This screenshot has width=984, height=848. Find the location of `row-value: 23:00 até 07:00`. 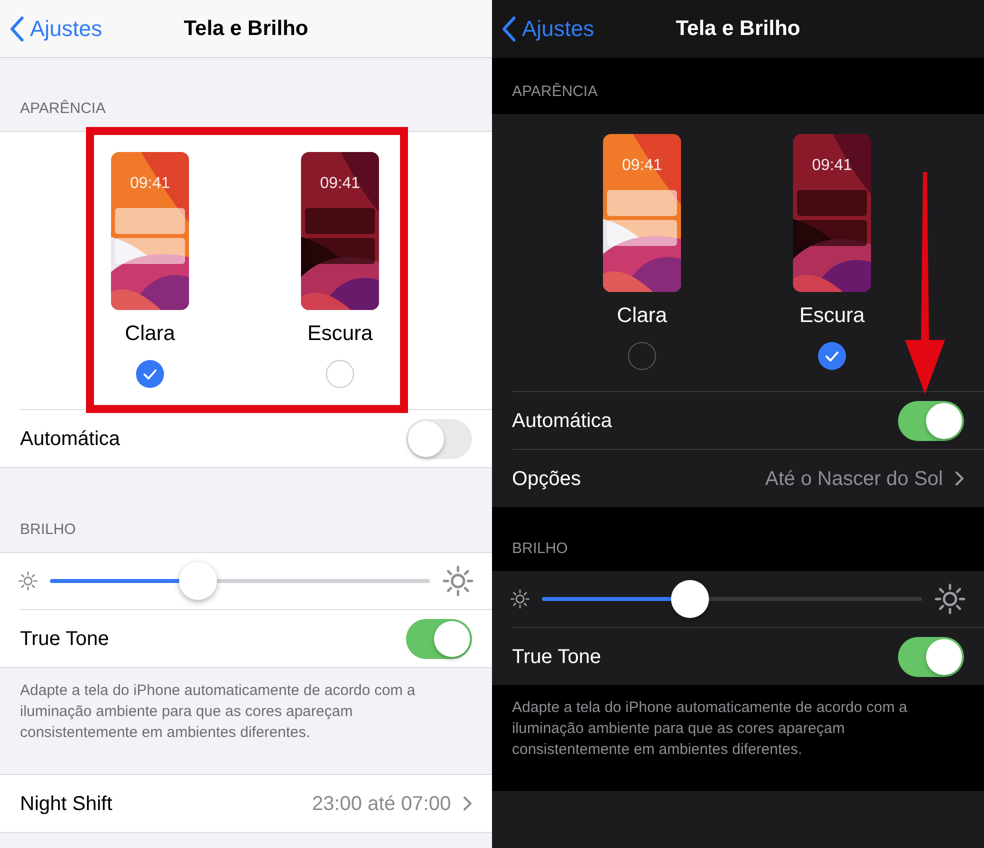

row-value: 23:00 até 07:00 is located at coordinates (381, 804).